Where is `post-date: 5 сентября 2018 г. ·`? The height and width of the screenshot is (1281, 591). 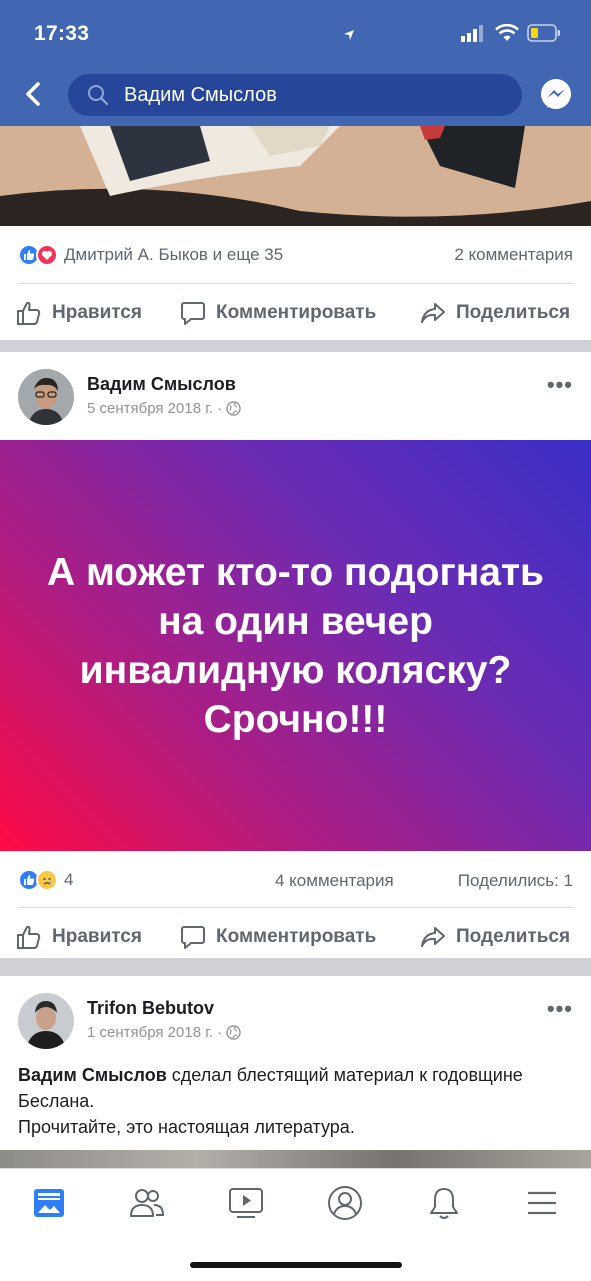
post-date: 5 сентября 2018 г. · is located at coordinates (164, 408).